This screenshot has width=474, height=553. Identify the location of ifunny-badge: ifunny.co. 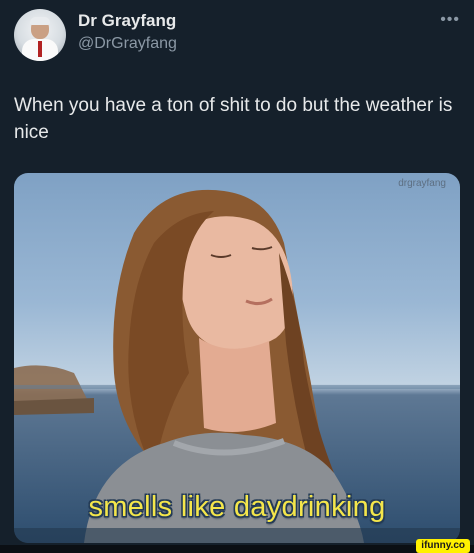
(443, 546).